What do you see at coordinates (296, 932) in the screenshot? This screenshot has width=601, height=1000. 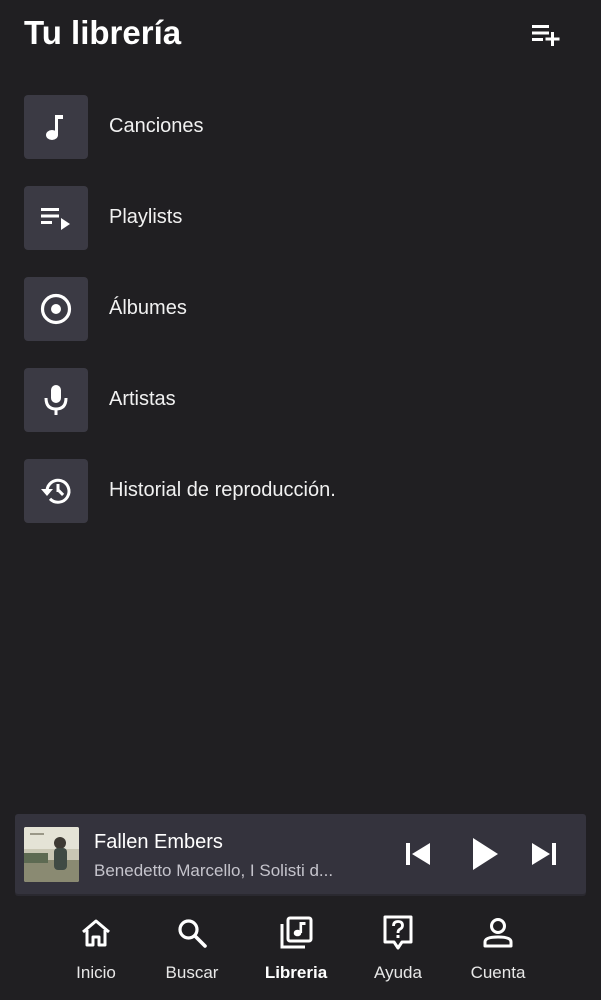 I see `library-music-icon` at bounding box center [296, 932].